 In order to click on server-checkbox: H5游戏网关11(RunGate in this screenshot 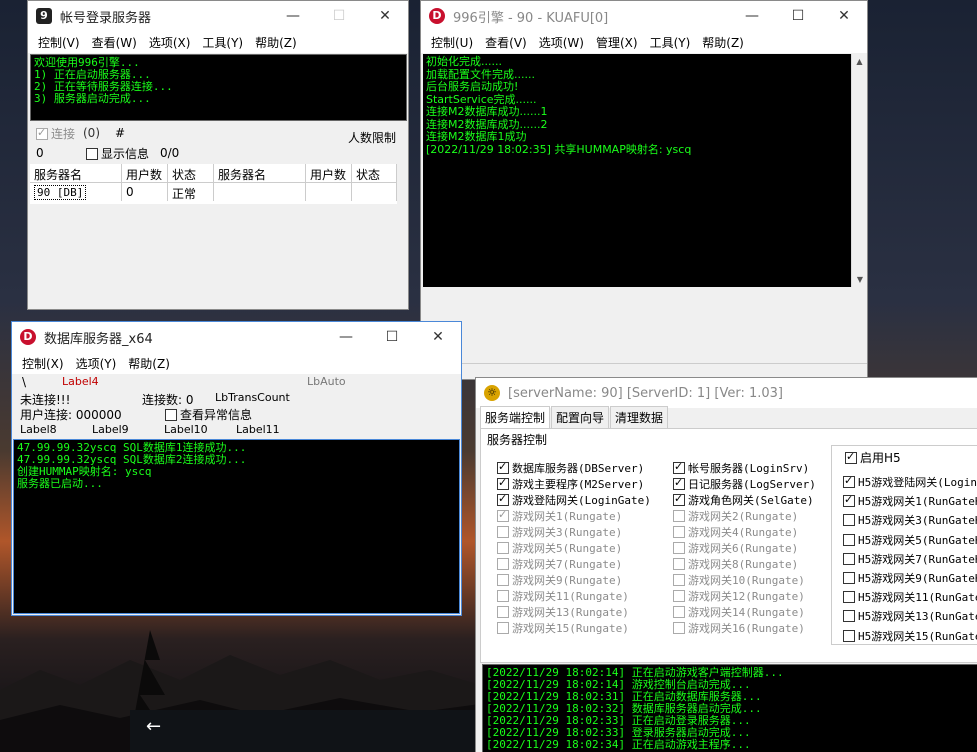, I will do `click(910, 597)`.